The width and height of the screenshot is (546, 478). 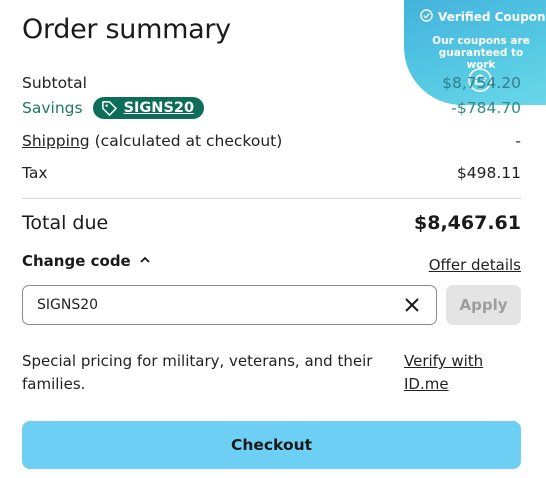 What do you see at coordinates (271, 173) in the screenshot?
I see `tax-row: Tax $498.11` at bounding box center [271, 173].